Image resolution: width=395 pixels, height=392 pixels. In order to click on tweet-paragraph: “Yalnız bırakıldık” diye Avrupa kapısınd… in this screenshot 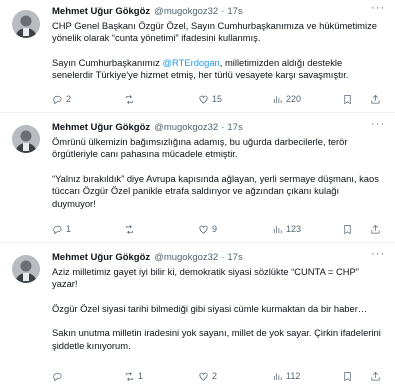, I will do `click(215, 190)`.